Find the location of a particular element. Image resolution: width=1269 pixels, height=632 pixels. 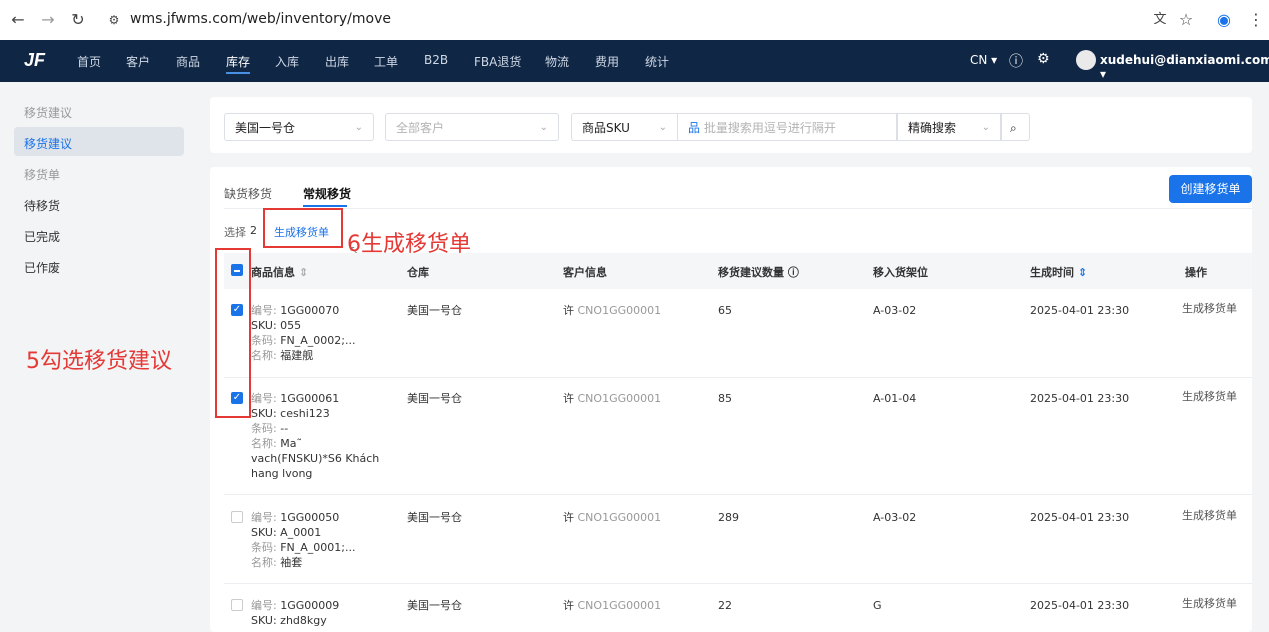

nav-work-orders: 工单 is located at coordinates (386, 61).